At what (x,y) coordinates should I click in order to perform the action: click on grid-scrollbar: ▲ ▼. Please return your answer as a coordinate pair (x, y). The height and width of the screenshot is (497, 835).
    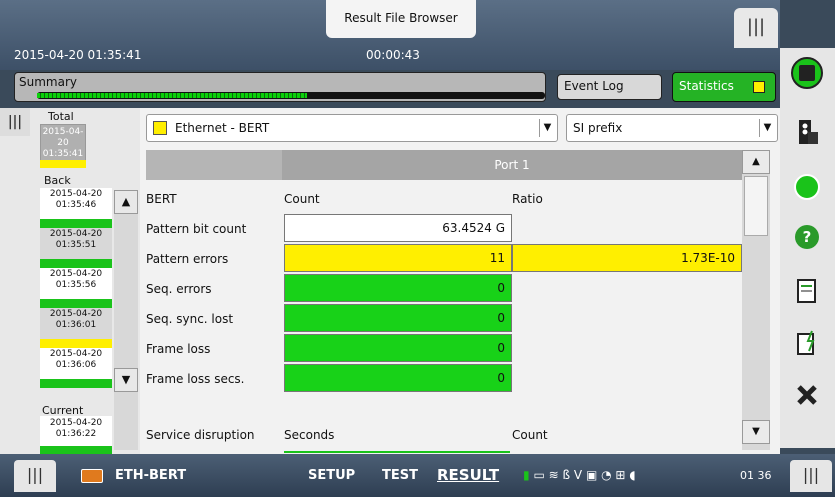
    Looking at the image, I should click on (756, 300).